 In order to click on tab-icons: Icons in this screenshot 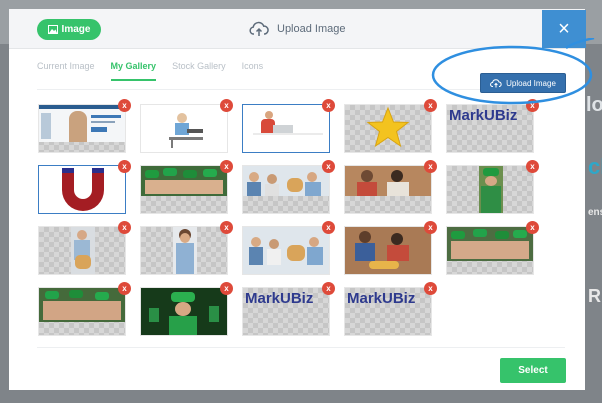, I will do `click(253, 71)`.